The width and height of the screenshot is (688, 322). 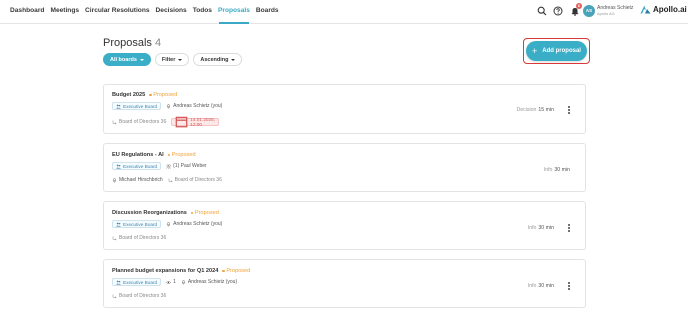 What do you see at coordinates (670, 9) in the screenshot?
I see `logo-text: Apollo.ai` at bounding box center [670, 9].